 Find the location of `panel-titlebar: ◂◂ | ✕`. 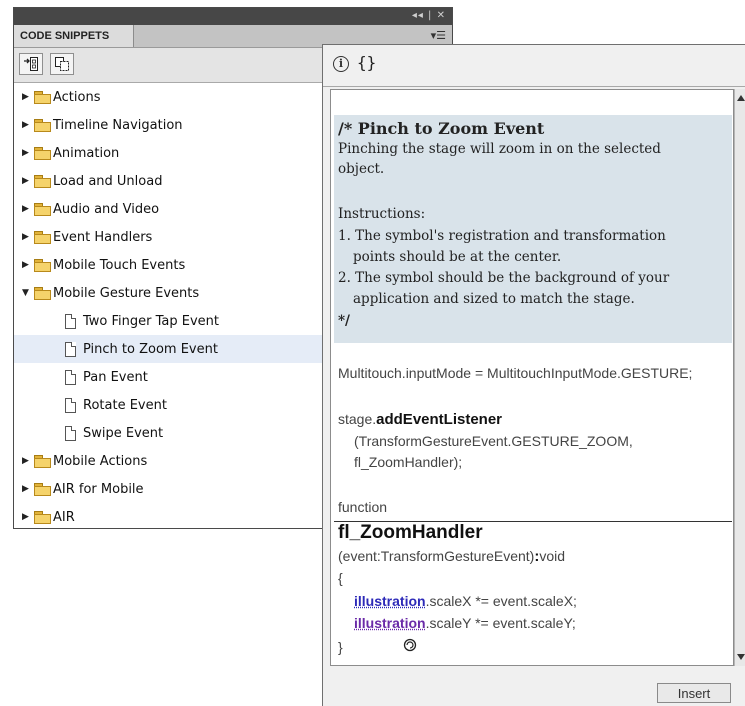

panel-titlebar: ◂◂ | ✕ is located at coordinates (233, 16).